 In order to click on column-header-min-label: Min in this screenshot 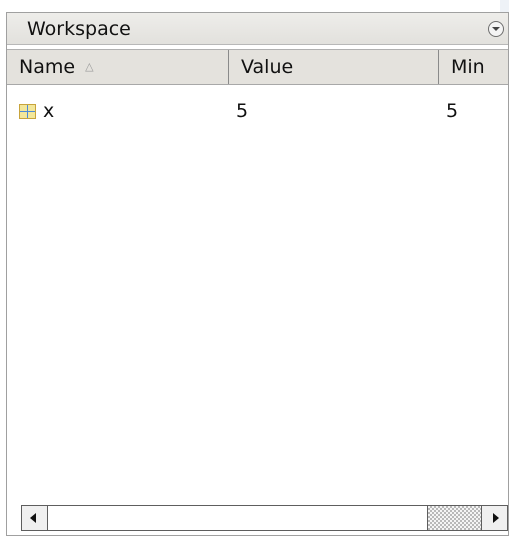, I will do `click(468, 67)`.